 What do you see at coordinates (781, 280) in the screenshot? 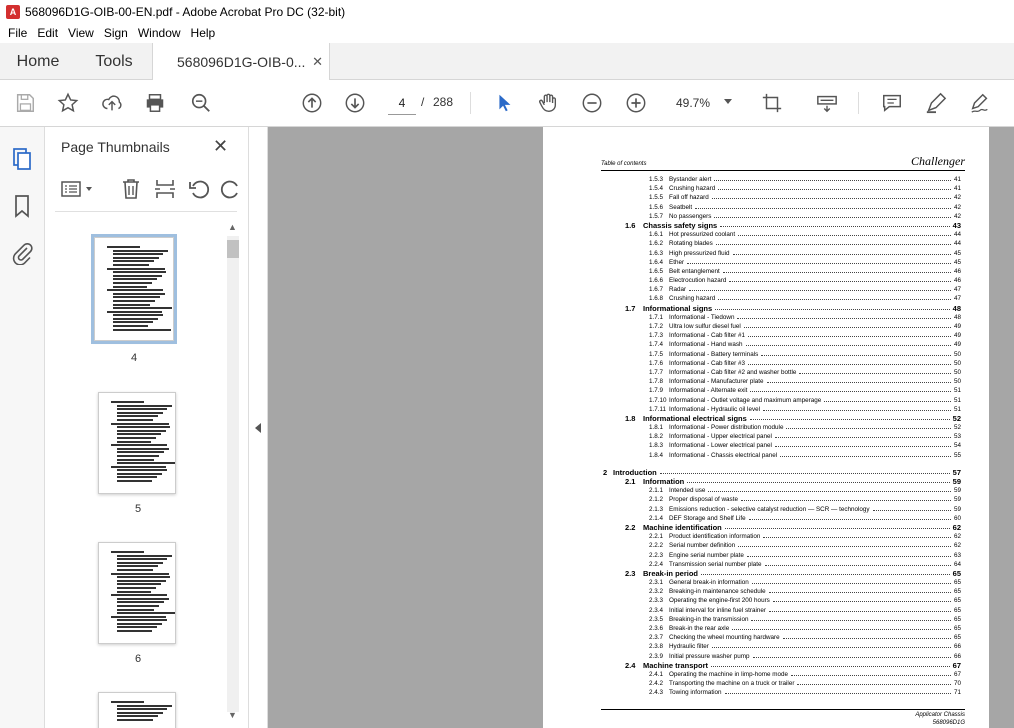
I see `toc-entry: 1.6.6 Electrocution hazard 46` at bounding box center [781, 280].